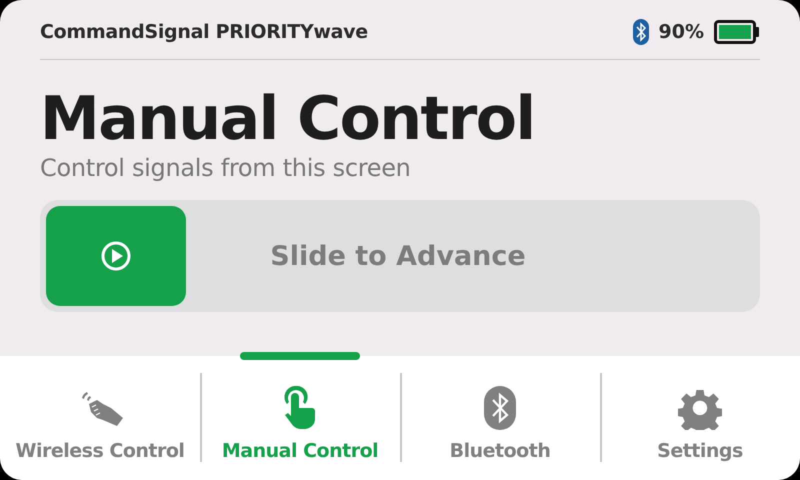  Describe the element at coordinates (681, 31) in the screenshot. I see `battery-percent: 90%` at that location.